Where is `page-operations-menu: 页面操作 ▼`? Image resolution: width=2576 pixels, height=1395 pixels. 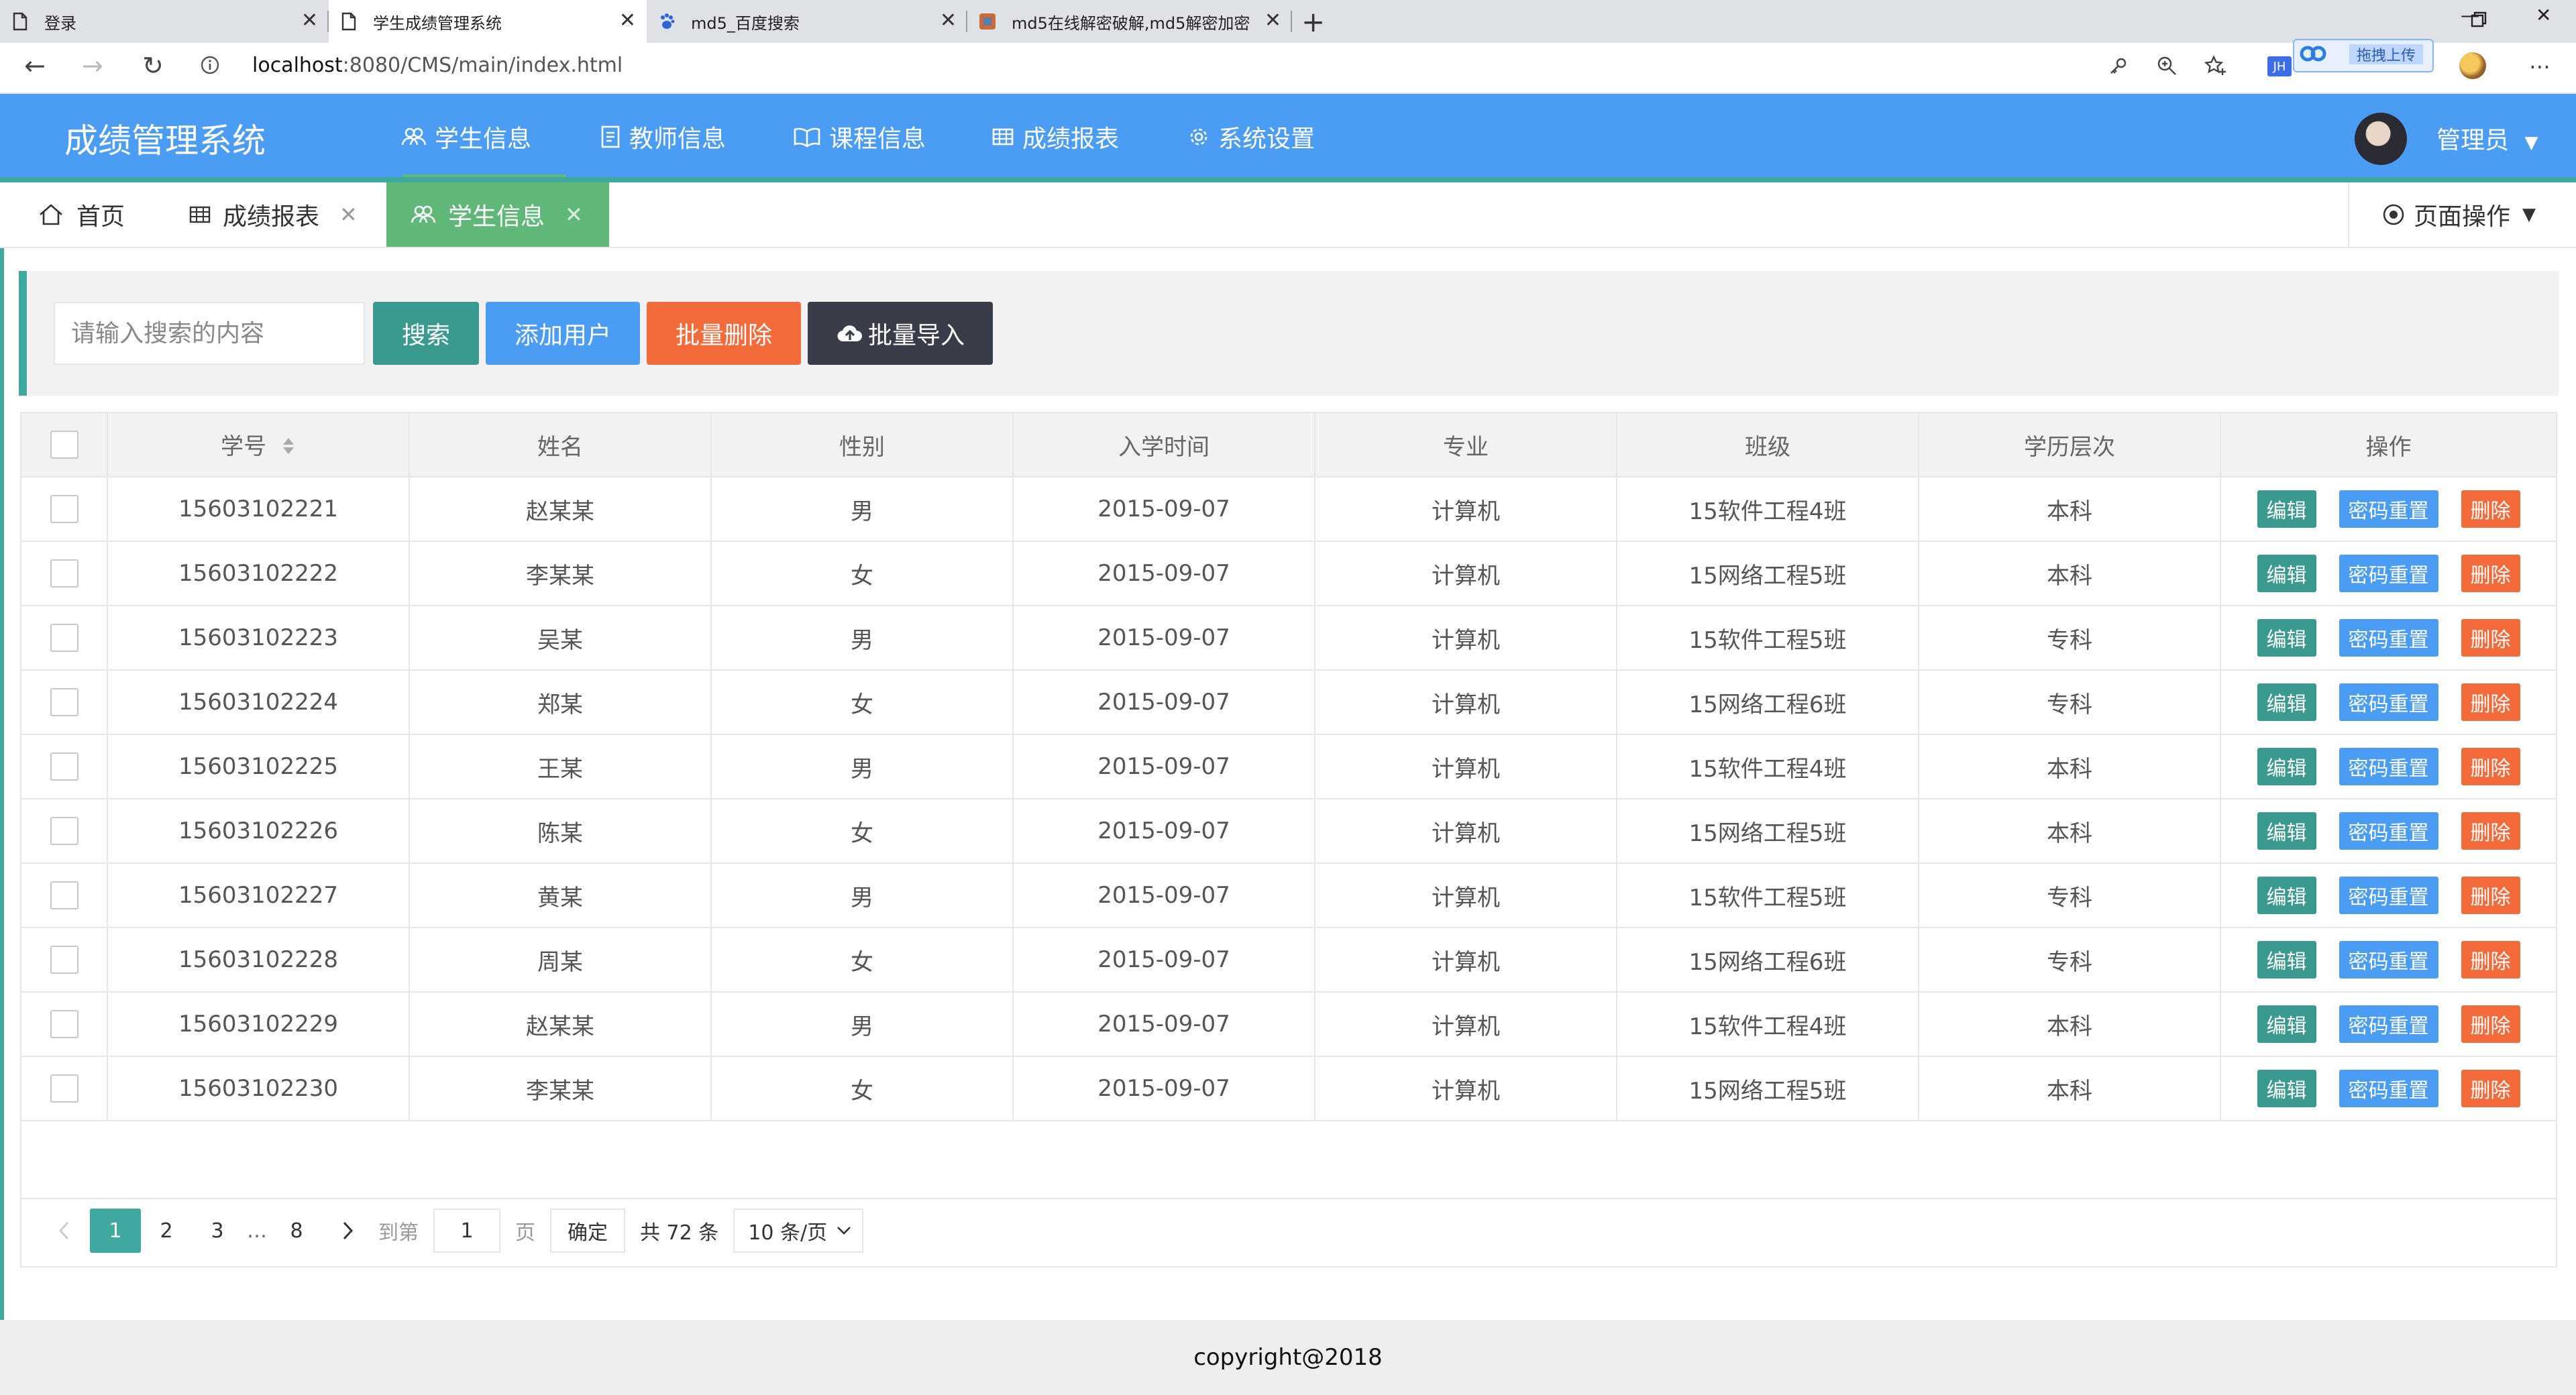 page-operations-menu: 页面操作 ▼ is located at coordinates (2462, 214).